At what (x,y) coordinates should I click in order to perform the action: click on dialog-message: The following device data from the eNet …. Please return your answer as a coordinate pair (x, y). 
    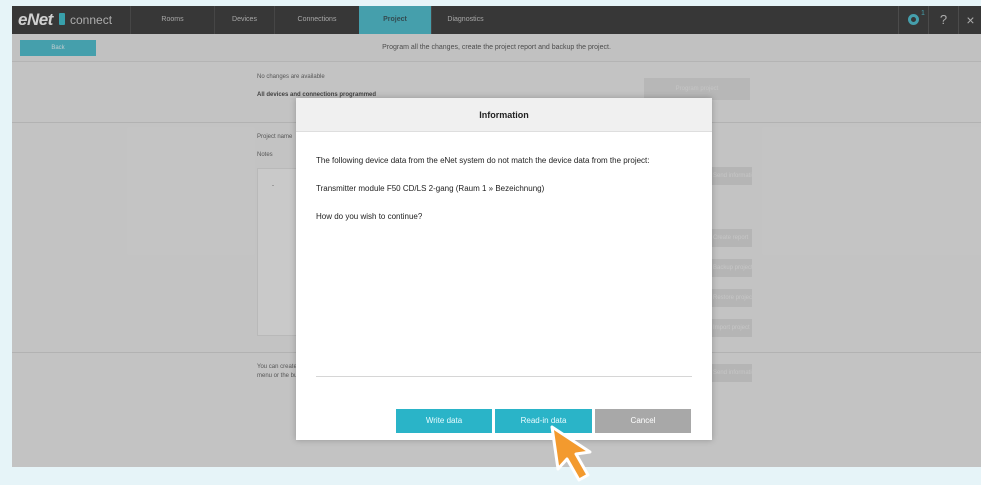
    Looking at the image, I should click on (483, 160).